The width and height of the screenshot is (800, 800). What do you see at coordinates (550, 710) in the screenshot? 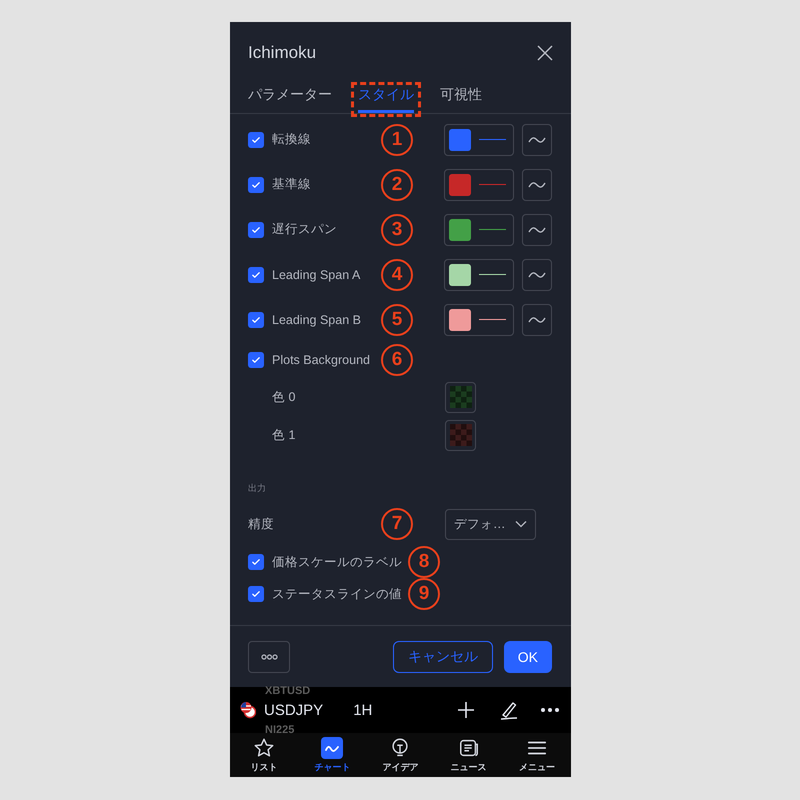
I see `more-icon` at bounding box center [550, 710].